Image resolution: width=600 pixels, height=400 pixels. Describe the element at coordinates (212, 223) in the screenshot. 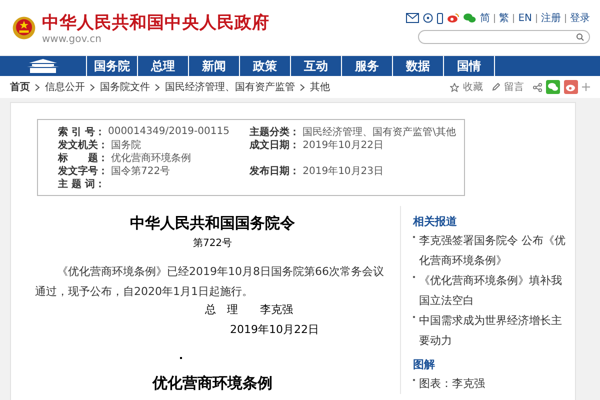

I see `article-title: 中华人民共和国国务院令` at that location.